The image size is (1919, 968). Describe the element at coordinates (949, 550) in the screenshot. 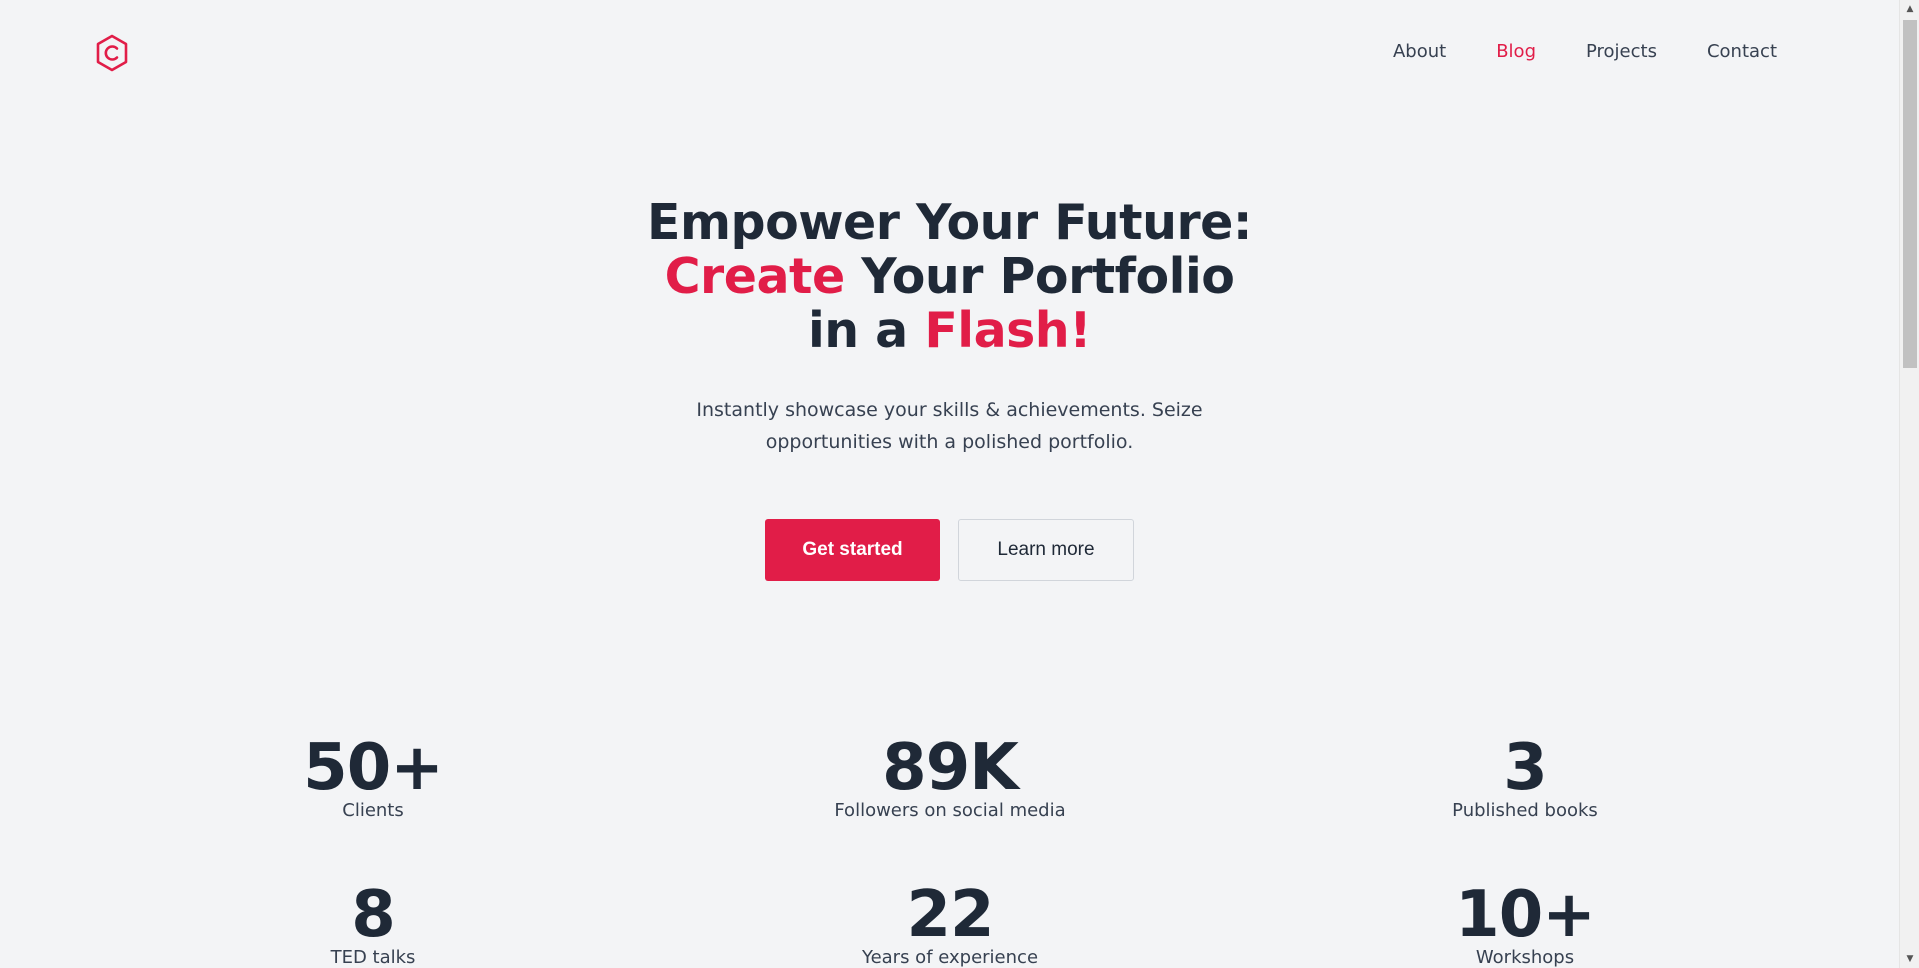

I see `hero-buttons: Get started Learn more` at that location.